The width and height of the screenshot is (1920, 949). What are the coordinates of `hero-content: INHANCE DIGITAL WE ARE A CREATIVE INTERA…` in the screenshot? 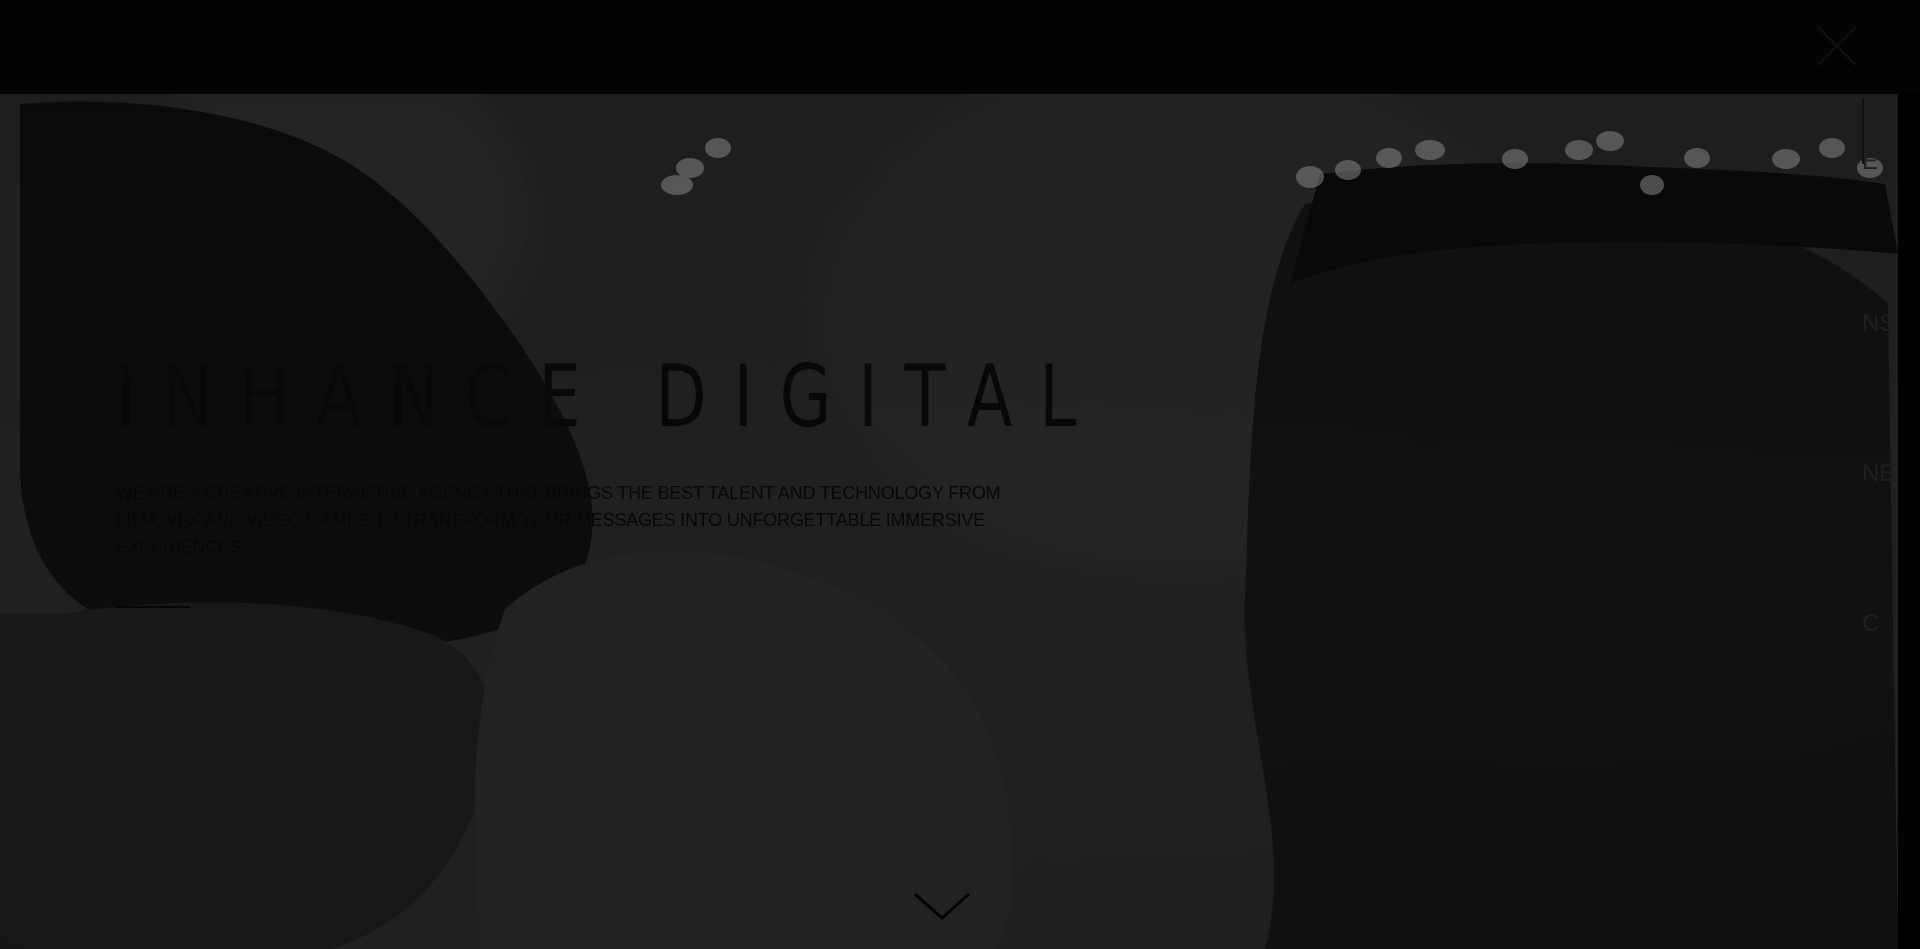 It's located at (610, 473).